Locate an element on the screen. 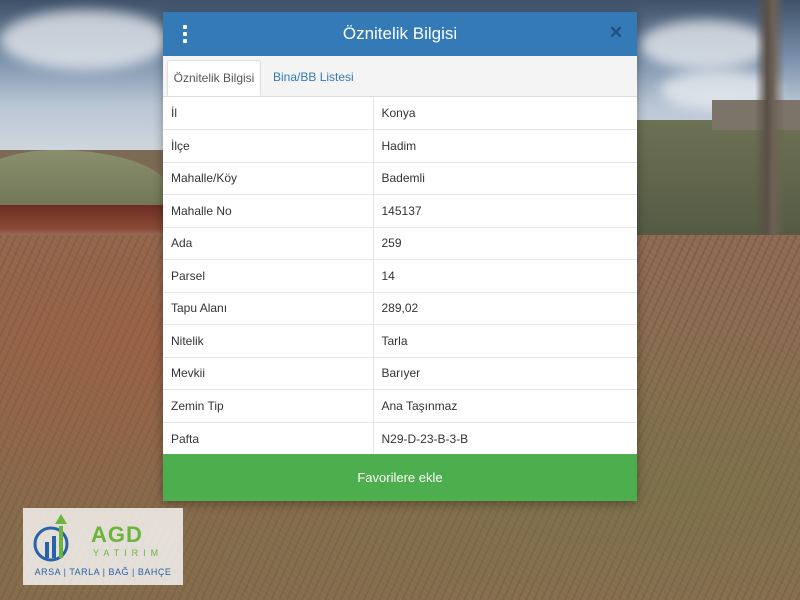  table-row: Tapu Alanı 289,02 is located at coordinates (400, 308).